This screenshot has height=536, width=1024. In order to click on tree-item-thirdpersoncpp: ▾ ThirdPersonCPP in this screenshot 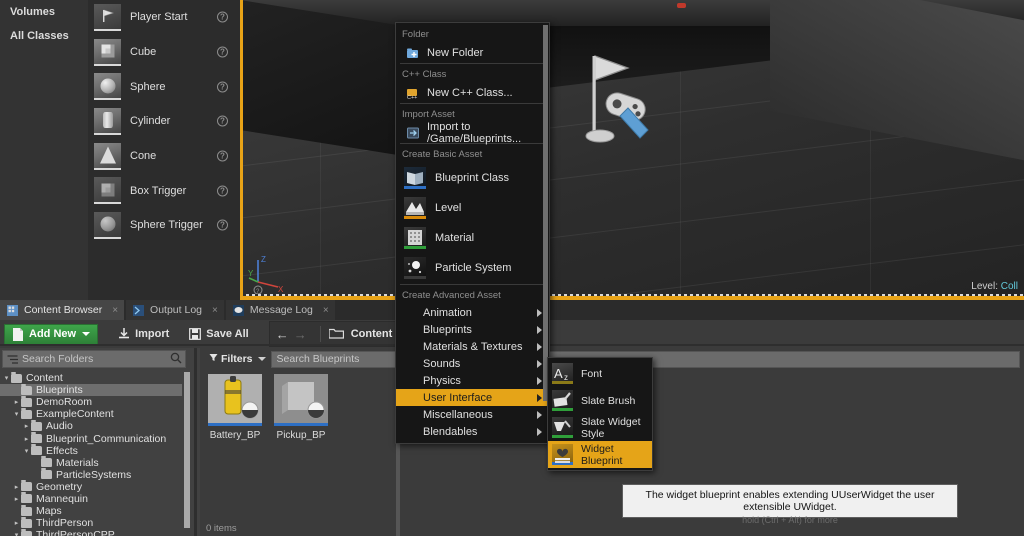, I will do `click(91, 532)`.